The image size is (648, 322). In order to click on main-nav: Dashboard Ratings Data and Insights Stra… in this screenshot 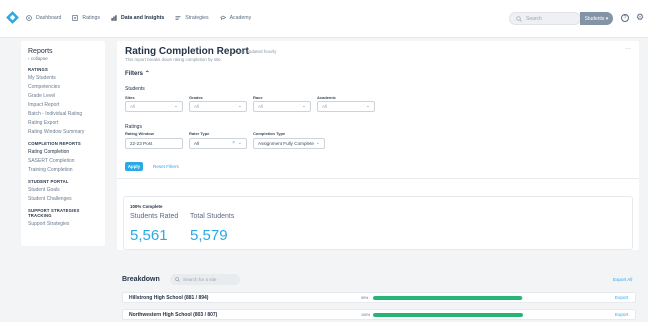, I will do `click(144, 18)`.